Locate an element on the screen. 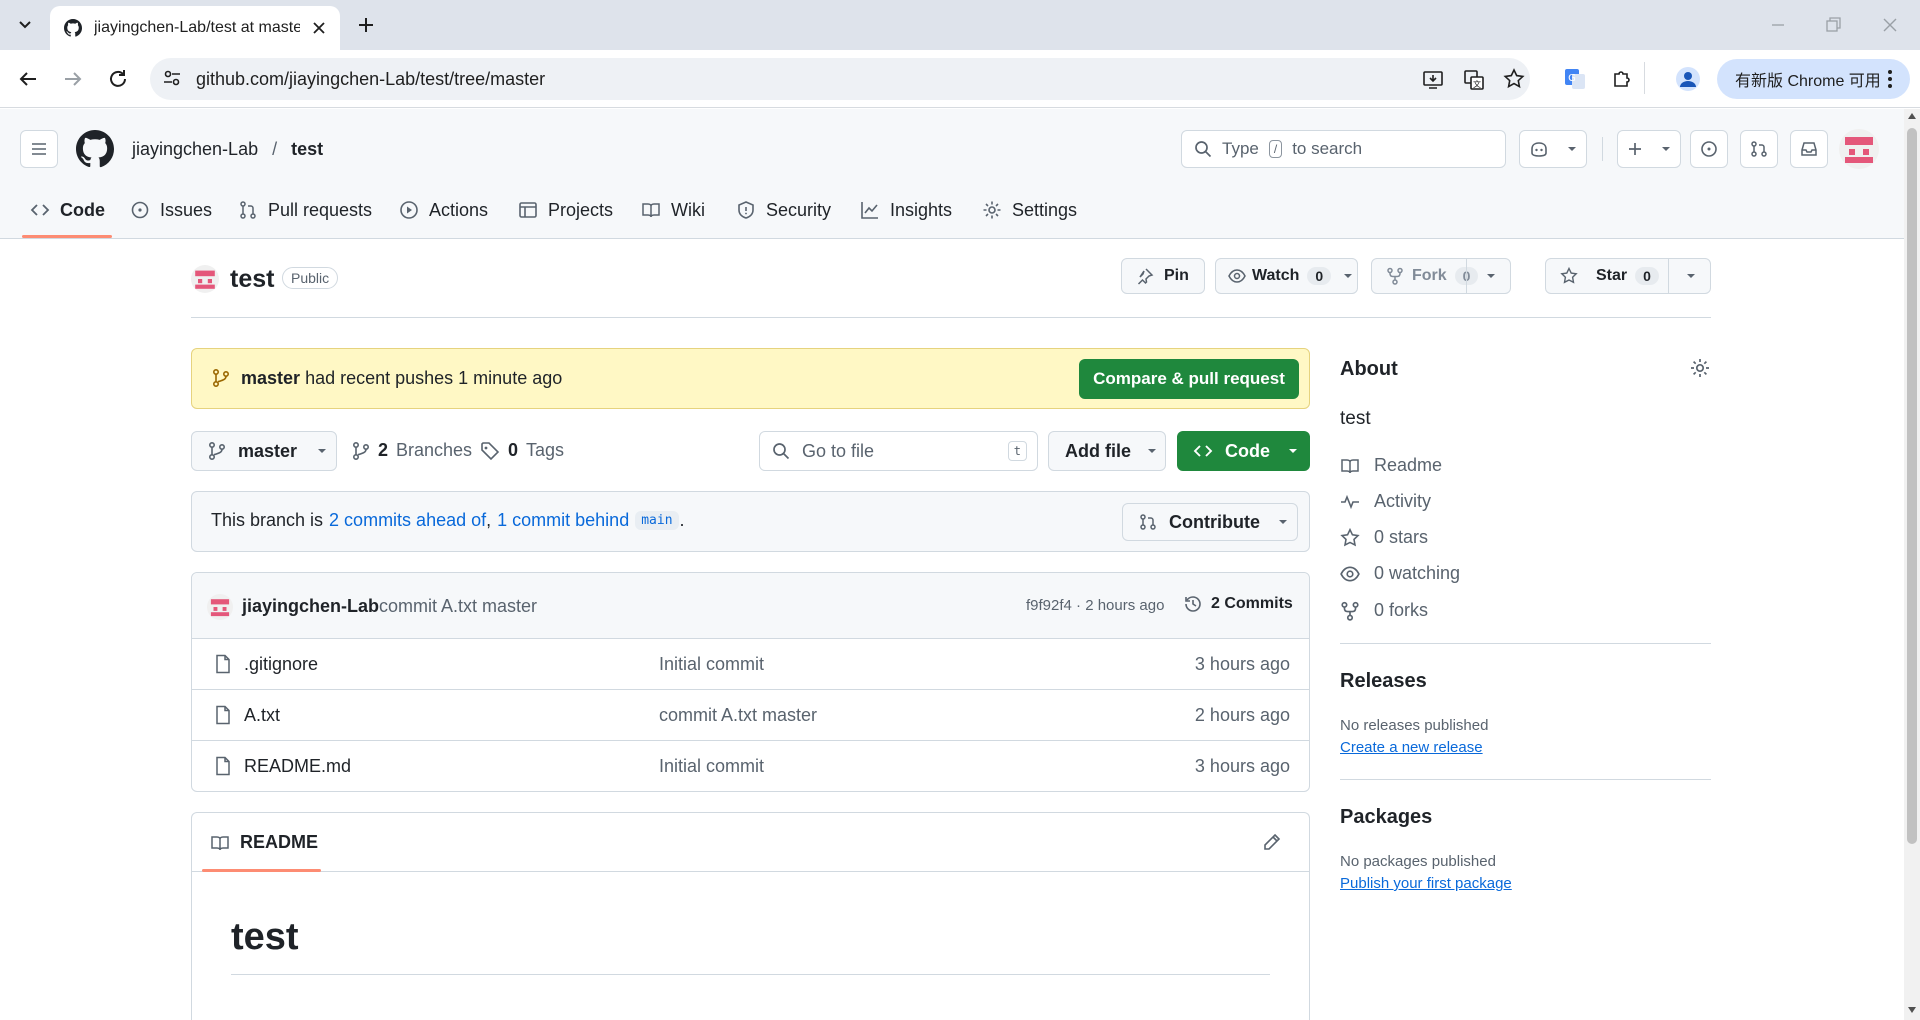 The height and width of the screenshot is (1020, 1920). compare-pull-request-button: Compare & pull request is located at coordinates (1189, 379).